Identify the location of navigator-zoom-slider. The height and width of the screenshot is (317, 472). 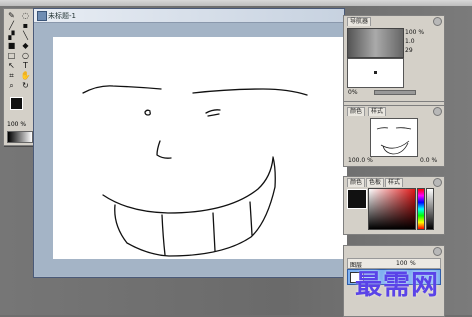
(395, 92).